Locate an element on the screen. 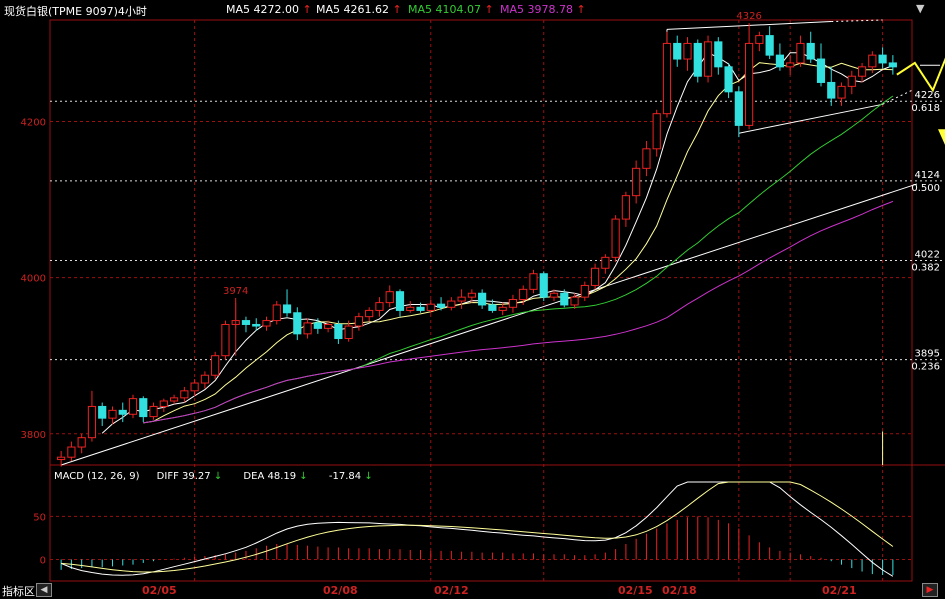  macd-dea-line is located at coordinates (477, 527).